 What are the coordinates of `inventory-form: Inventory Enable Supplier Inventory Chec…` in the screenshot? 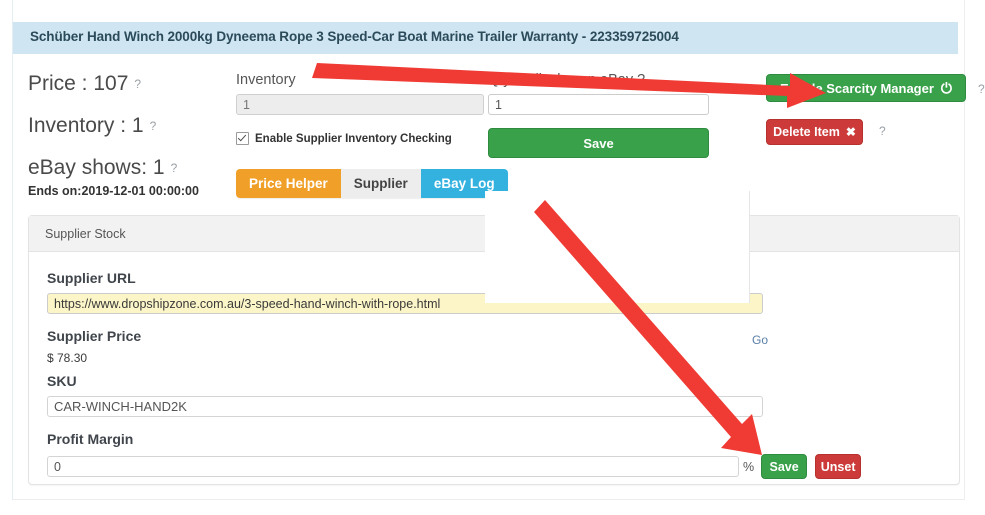 It's located at (360, 108).